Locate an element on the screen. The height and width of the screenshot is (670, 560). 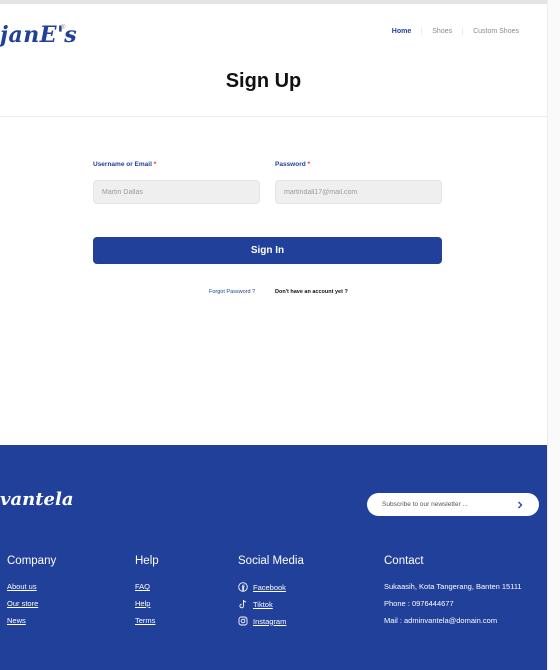
tiktok-icon is located at coordinates (243, 604).